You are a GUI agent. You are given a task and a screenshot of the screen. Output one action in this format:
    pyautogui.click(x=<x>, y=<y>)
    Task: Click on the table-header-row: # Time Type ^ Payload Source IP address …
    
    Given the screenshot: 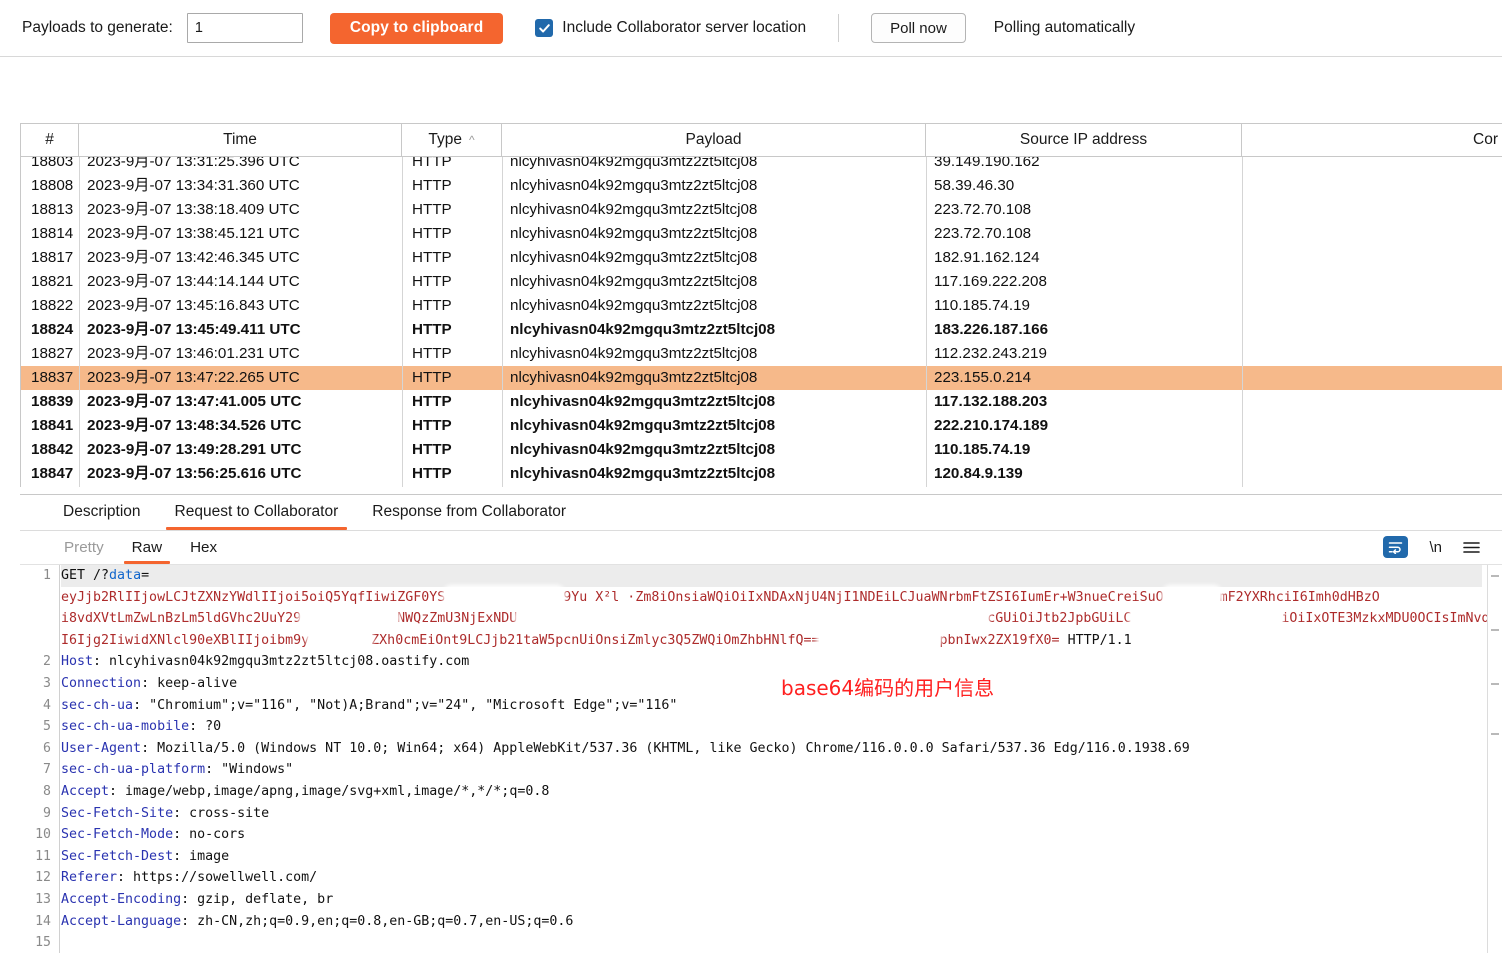 What is the action you would take?
    pyautogui.click(x=761, y=140)
    